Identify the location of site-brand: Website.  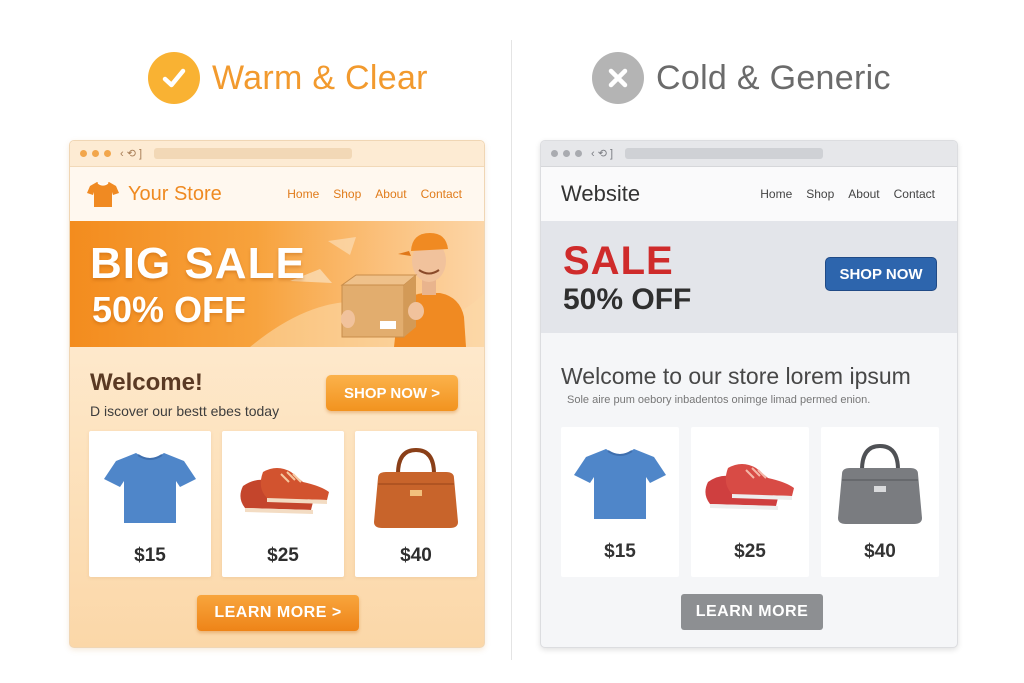
(598, 194).